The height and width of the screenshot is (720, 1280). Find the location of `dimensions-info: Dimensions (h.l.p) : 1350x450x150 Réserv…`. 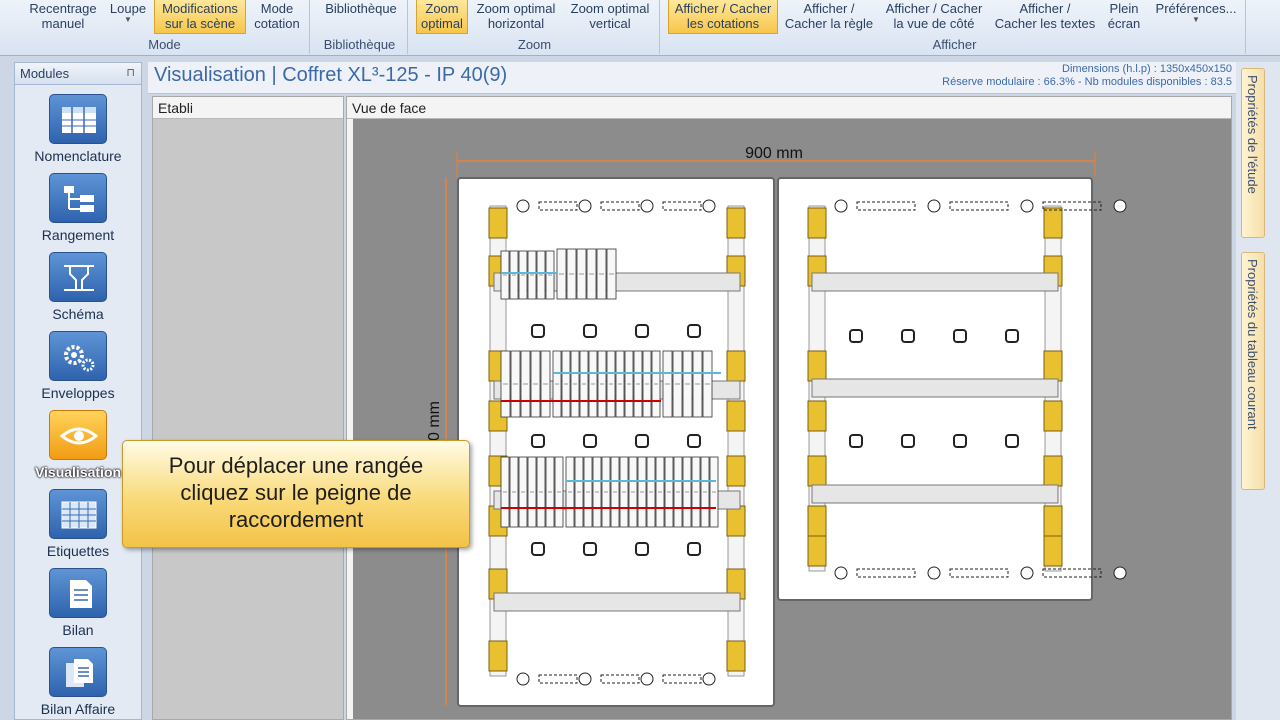

dimensions-info: Dimensions (h.l.p) : 1350x450x150 Réserv… is located at coordinates (1087, 76).